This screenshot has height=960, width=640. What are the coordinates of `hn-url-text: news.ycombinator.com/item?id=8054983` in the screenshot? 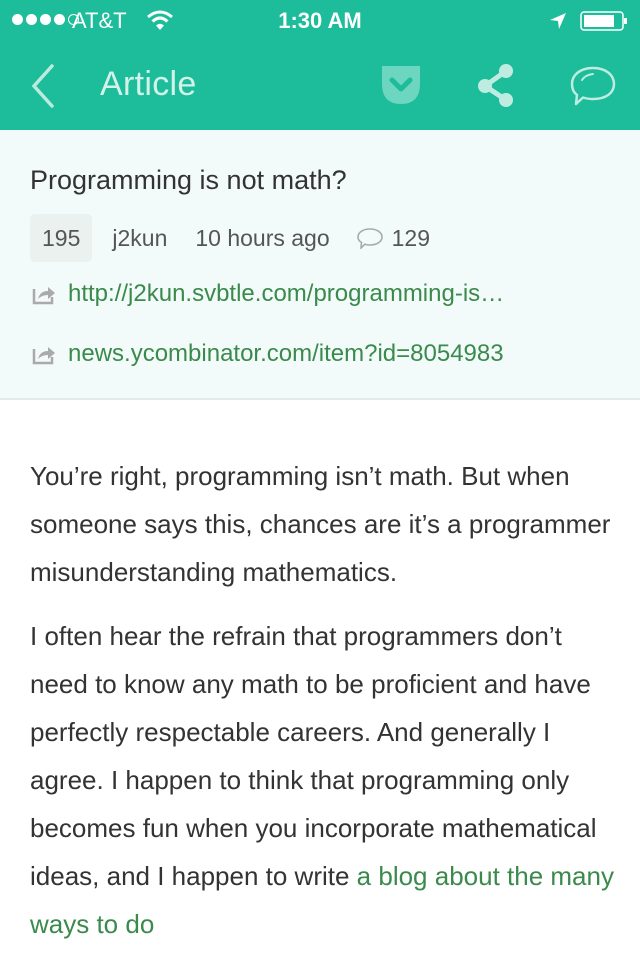 It's located at (286, 354).